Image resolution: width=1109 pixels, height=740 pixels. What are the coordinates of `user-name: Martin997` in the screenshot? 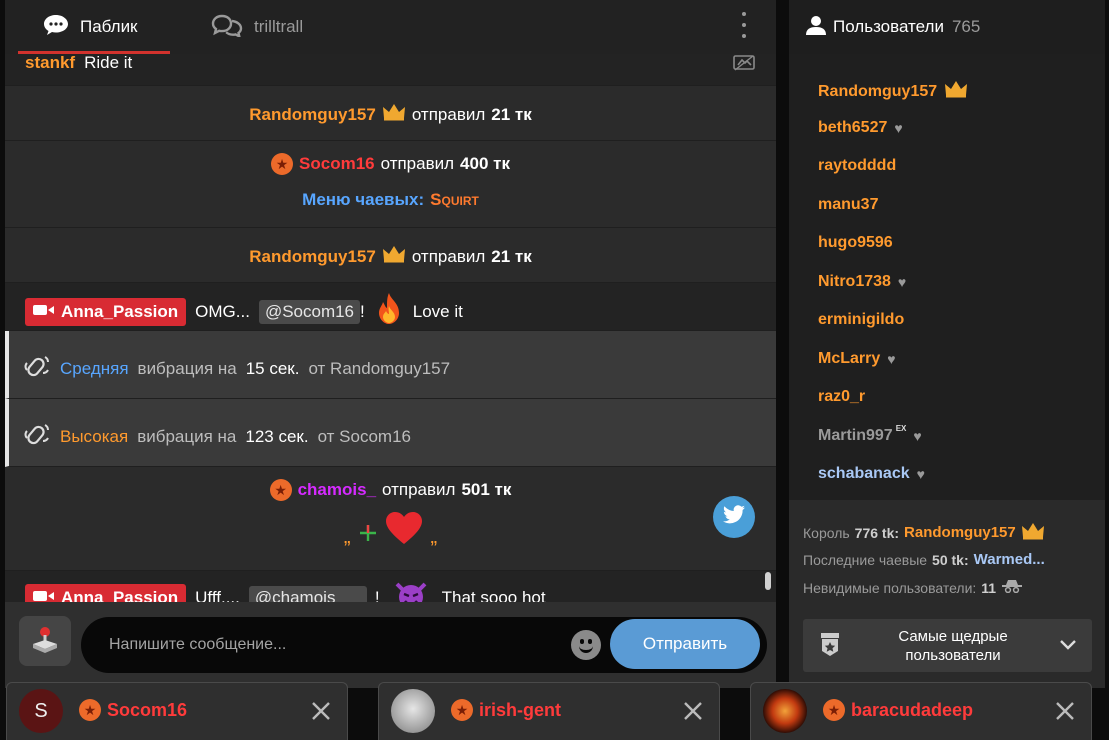 It's located at (855, 435).